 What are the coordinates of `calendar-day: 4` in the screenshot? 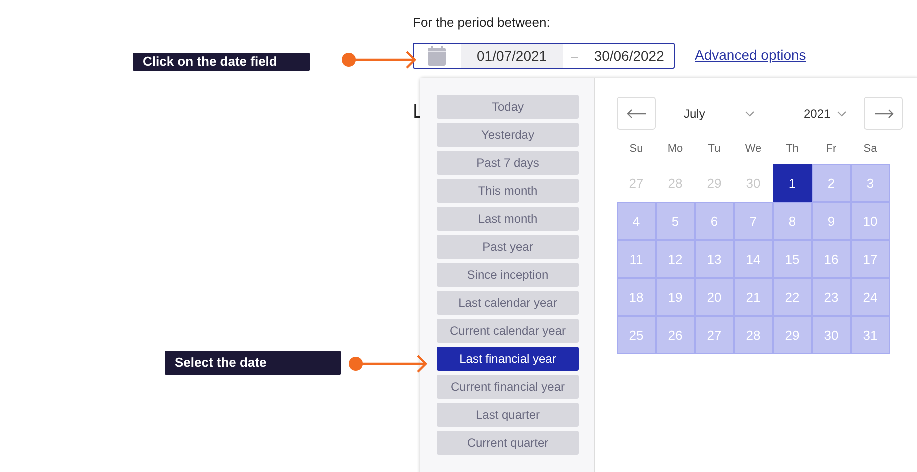 It's located at (636, 221).